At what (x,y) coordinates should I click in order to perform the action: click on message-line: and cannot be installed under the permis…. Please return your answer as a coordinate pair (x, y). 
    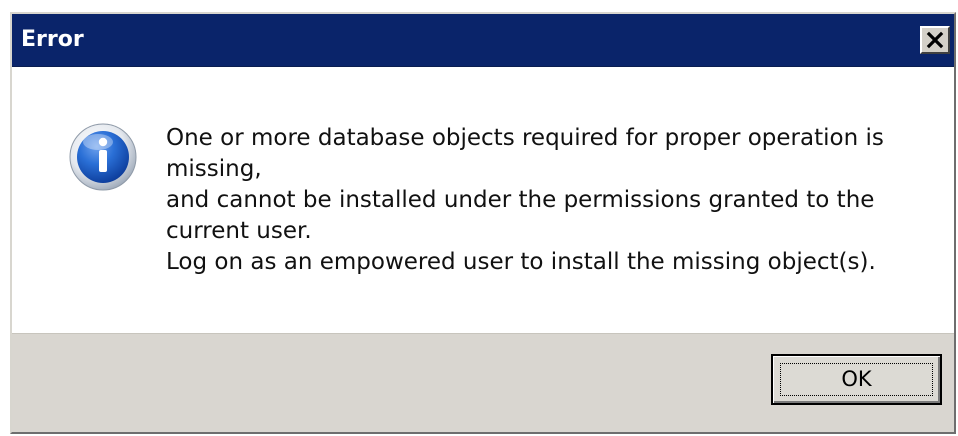
    Looking at the image, I should click on (520, 200).